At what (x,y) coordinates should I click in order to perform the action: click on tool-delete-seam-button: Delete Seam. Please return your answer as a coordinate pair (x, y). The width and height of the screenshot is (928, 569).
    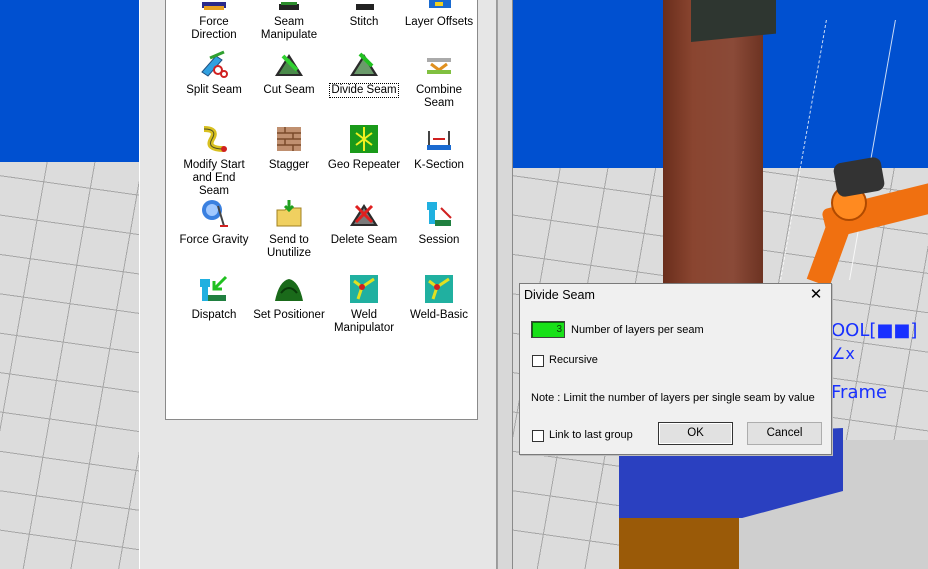
    Looking at the image, I should click on (364, 222).